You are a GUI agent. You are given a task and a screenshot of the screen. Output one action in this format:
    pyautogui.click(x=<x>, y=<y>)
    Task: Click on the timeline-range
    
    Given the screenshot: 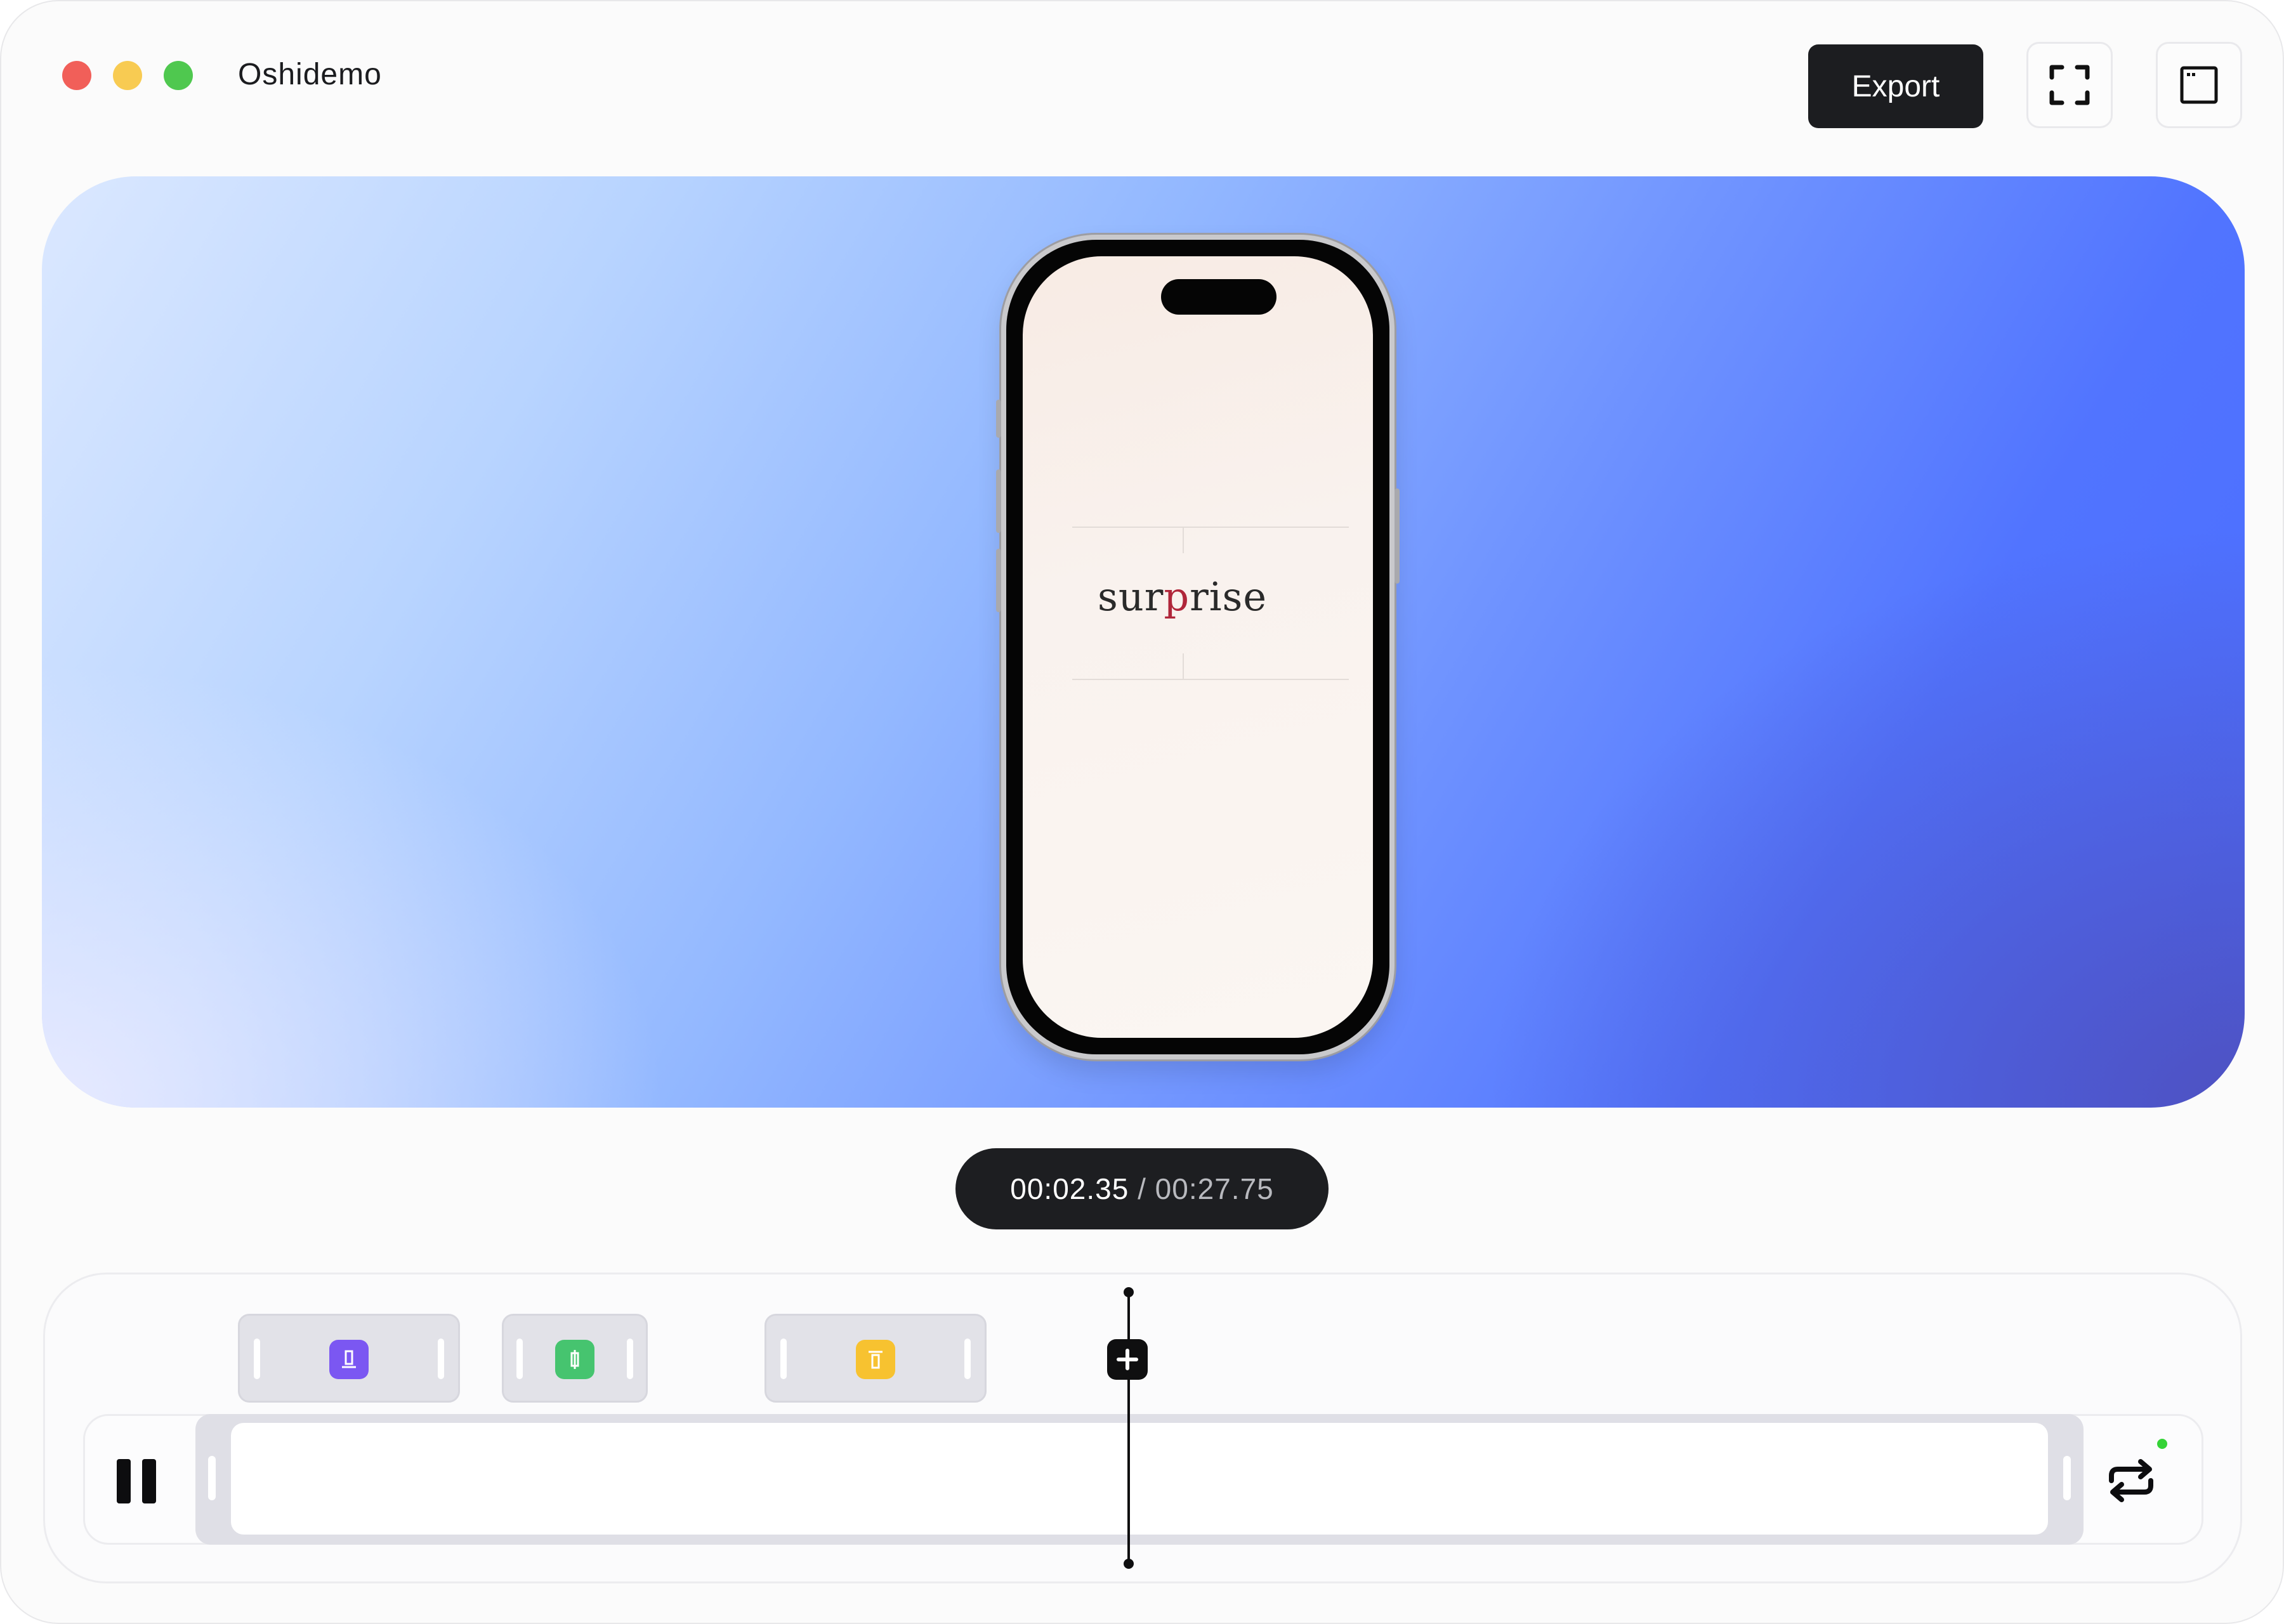 What is the action you would take?
    pyautogui.click(x=1139, y=1479)
    